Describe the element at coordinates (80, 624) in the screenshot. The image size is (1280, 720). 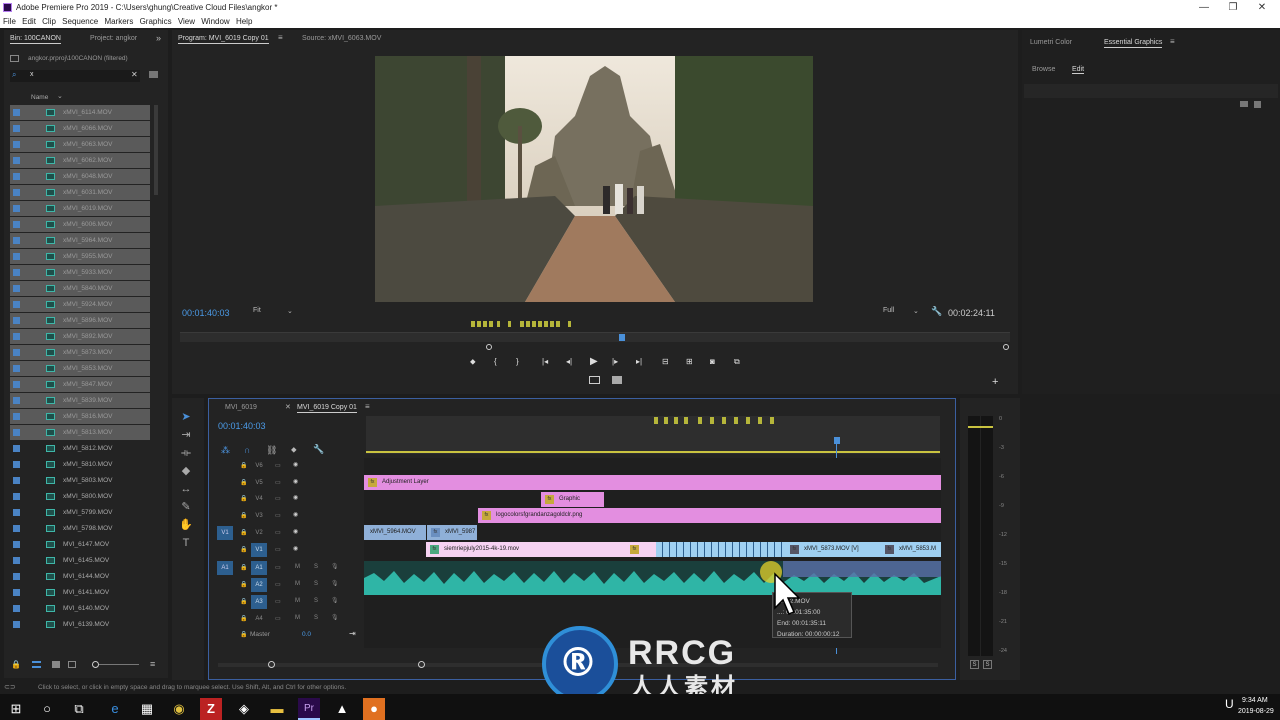
I see `list-item: MVI_6139.MOV` at that location.